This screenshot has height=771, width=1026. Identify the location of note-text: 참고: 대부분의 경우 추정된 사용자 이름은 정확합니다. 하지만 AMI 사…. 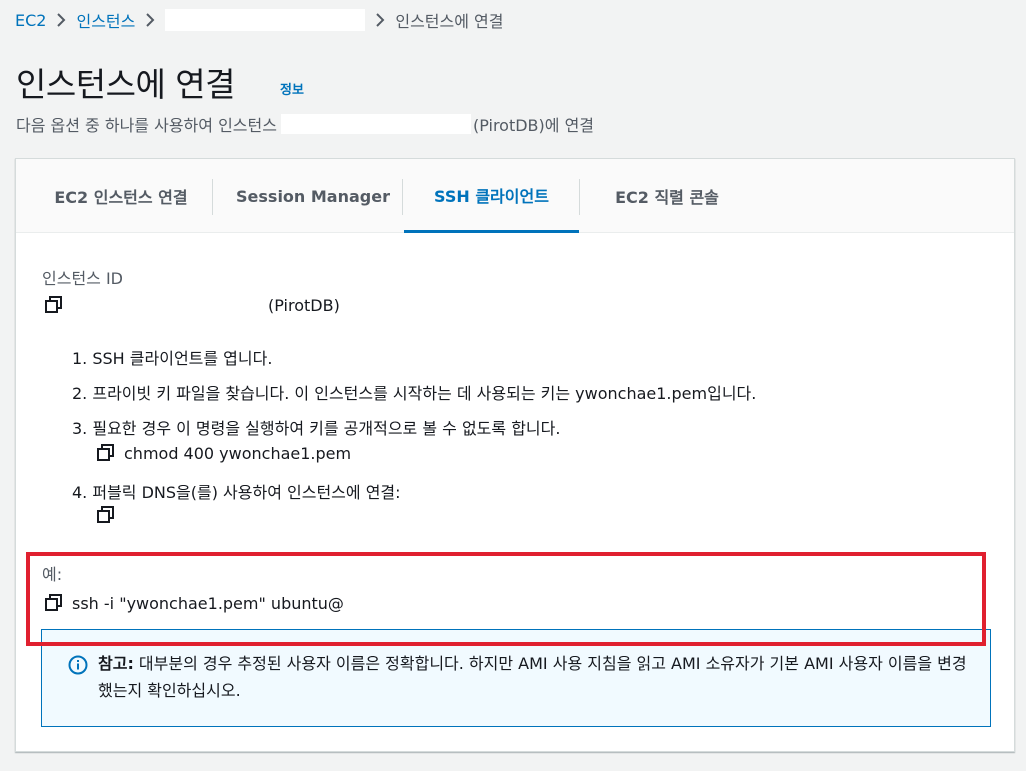
(533, 677).